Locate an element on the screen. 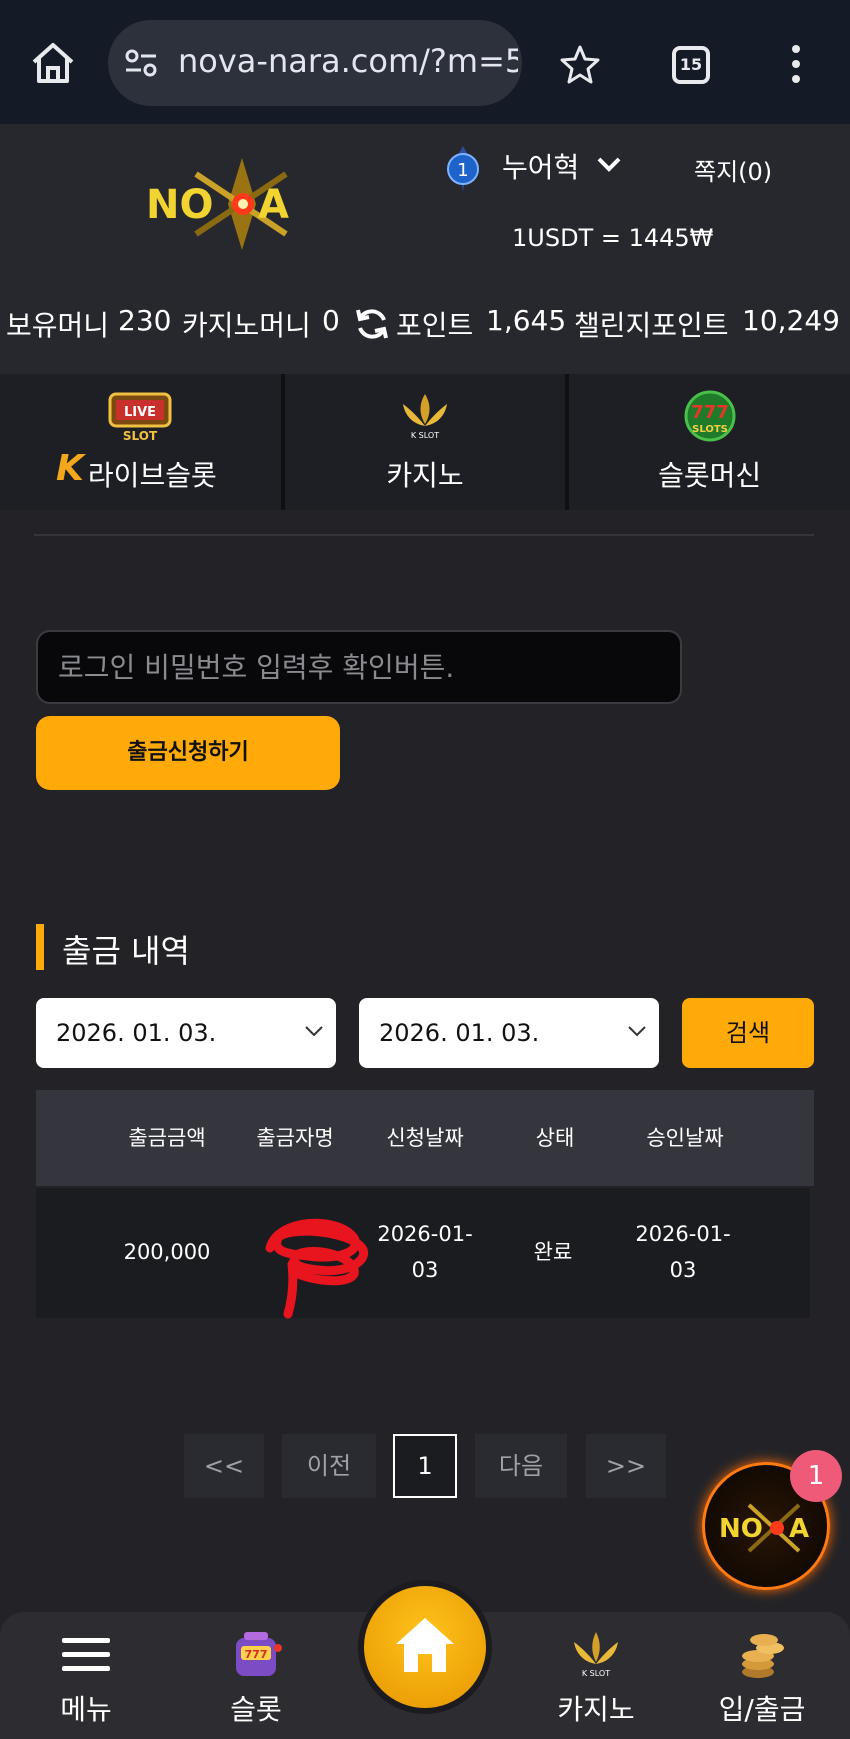 The image size is (850, 1739). request-date-line1: 2026-01- is located at coordinates (425, 1234).